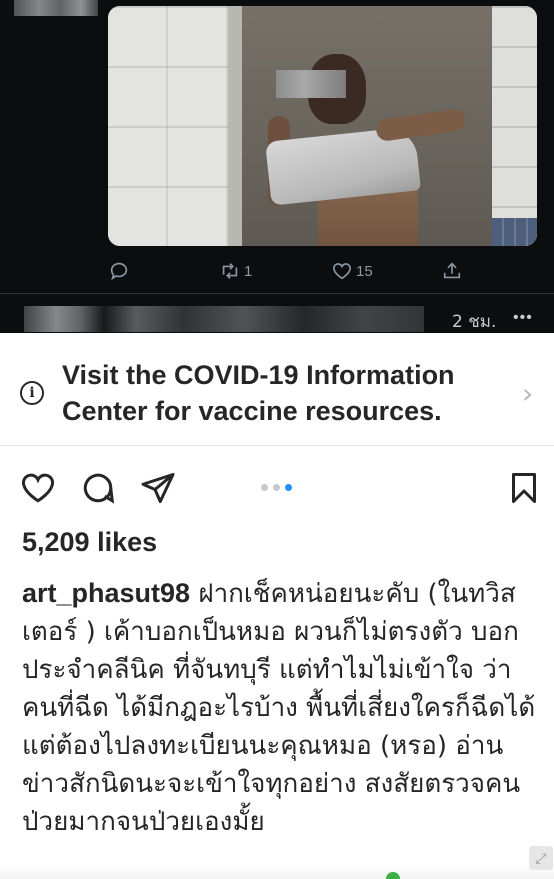 The image size is (554, 879). I want to click on reply-icon, so click(119, 271).